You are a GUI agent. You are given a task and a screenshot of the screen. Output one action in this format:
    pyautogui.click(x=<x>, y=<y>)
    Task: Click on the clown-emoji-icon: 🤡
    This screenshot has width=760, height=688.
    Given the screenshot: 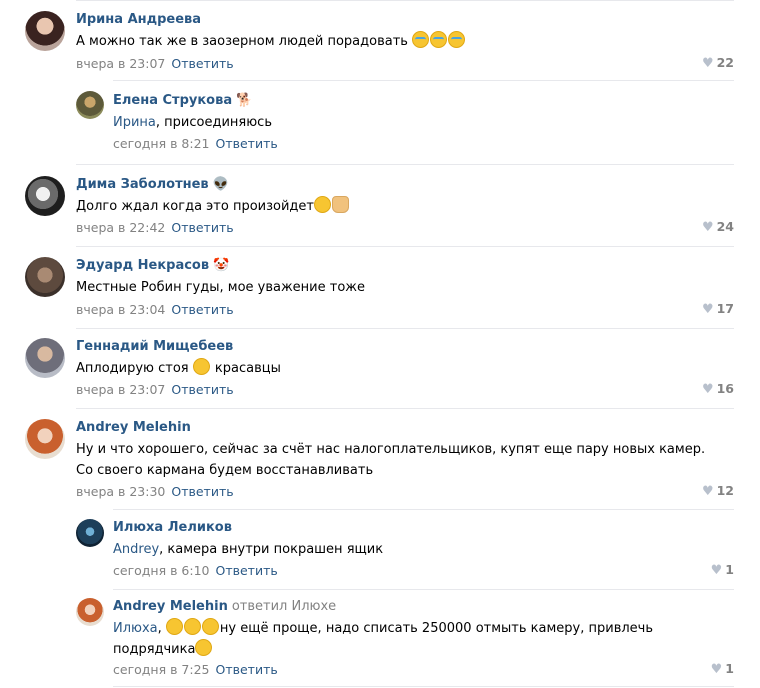 What is the action you would take?
    pyautogui.click(x=221, y=265)
    